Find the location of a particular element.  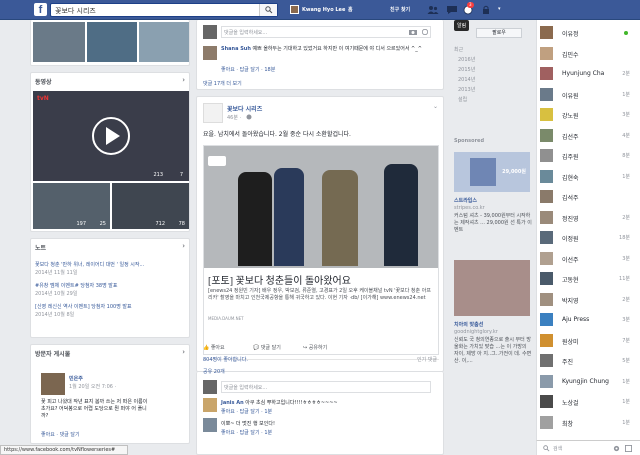

new-message-icon is located at coordinates (628, 448).